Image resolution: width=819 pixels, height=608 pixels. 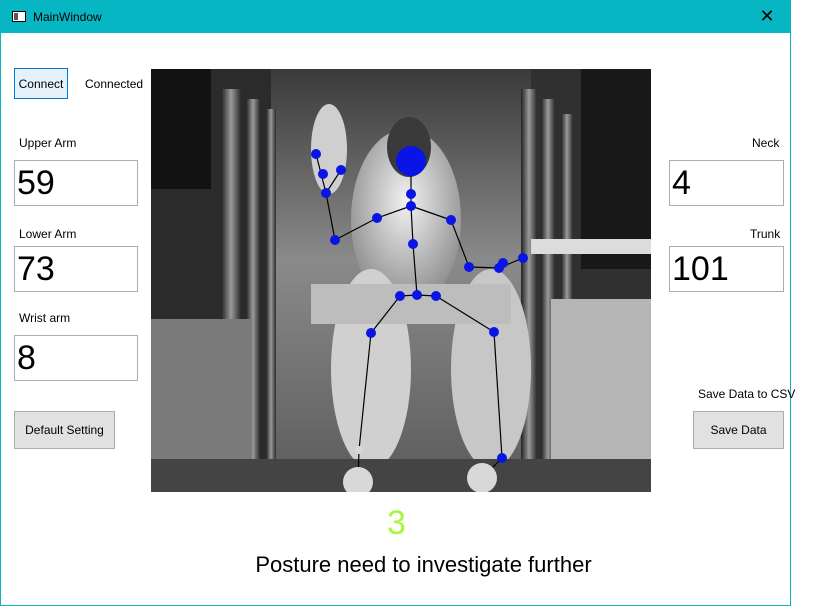 What do you see at coordinates (358, 479) in the screenshot?
I see `left-foot-joint` at bounding box center [358, 479].